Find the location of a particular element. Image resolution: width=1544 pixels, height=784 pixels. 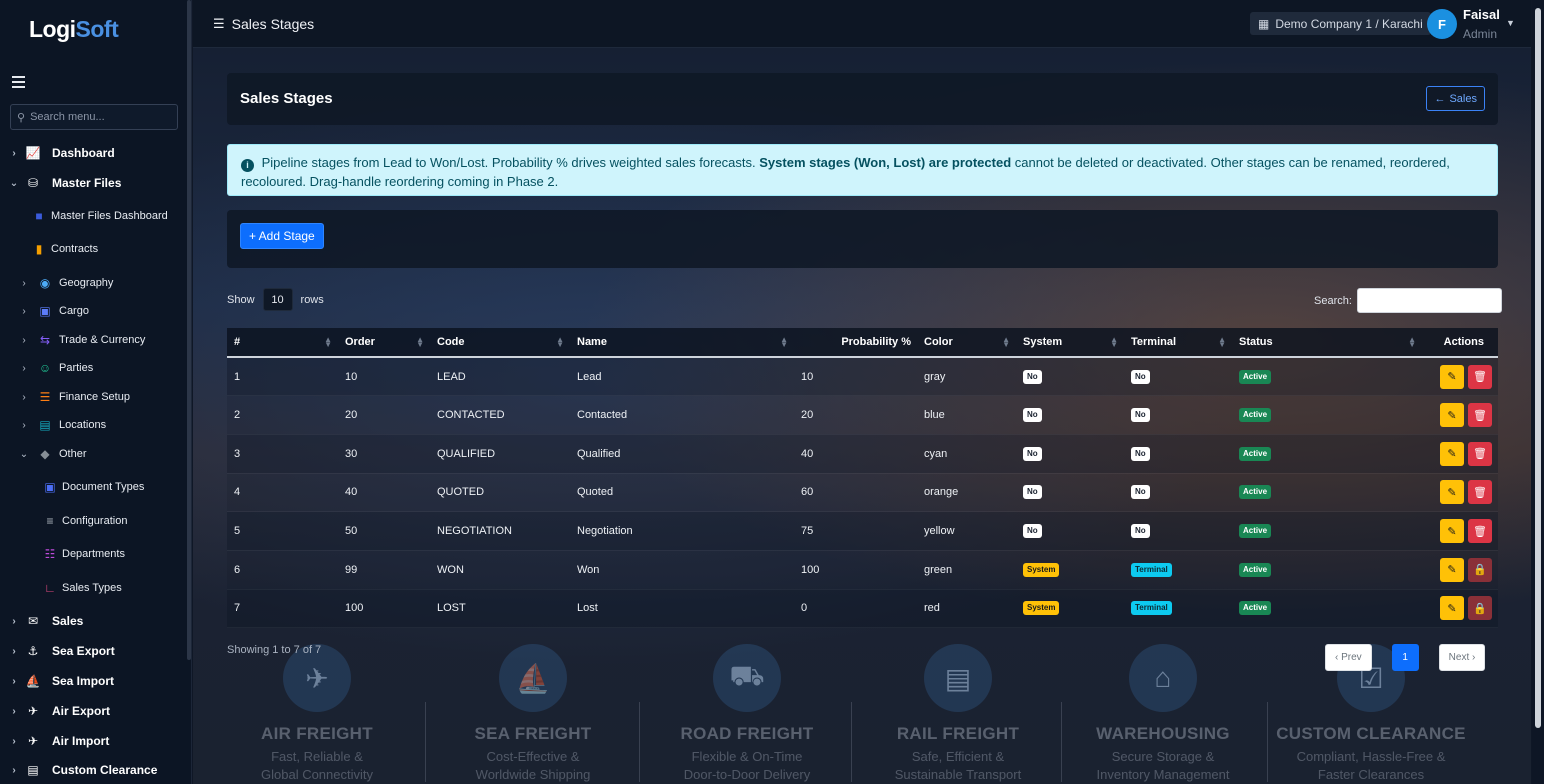

sidebar-item-contracts: ▮ Contracts is located at coordinates (64, 249).